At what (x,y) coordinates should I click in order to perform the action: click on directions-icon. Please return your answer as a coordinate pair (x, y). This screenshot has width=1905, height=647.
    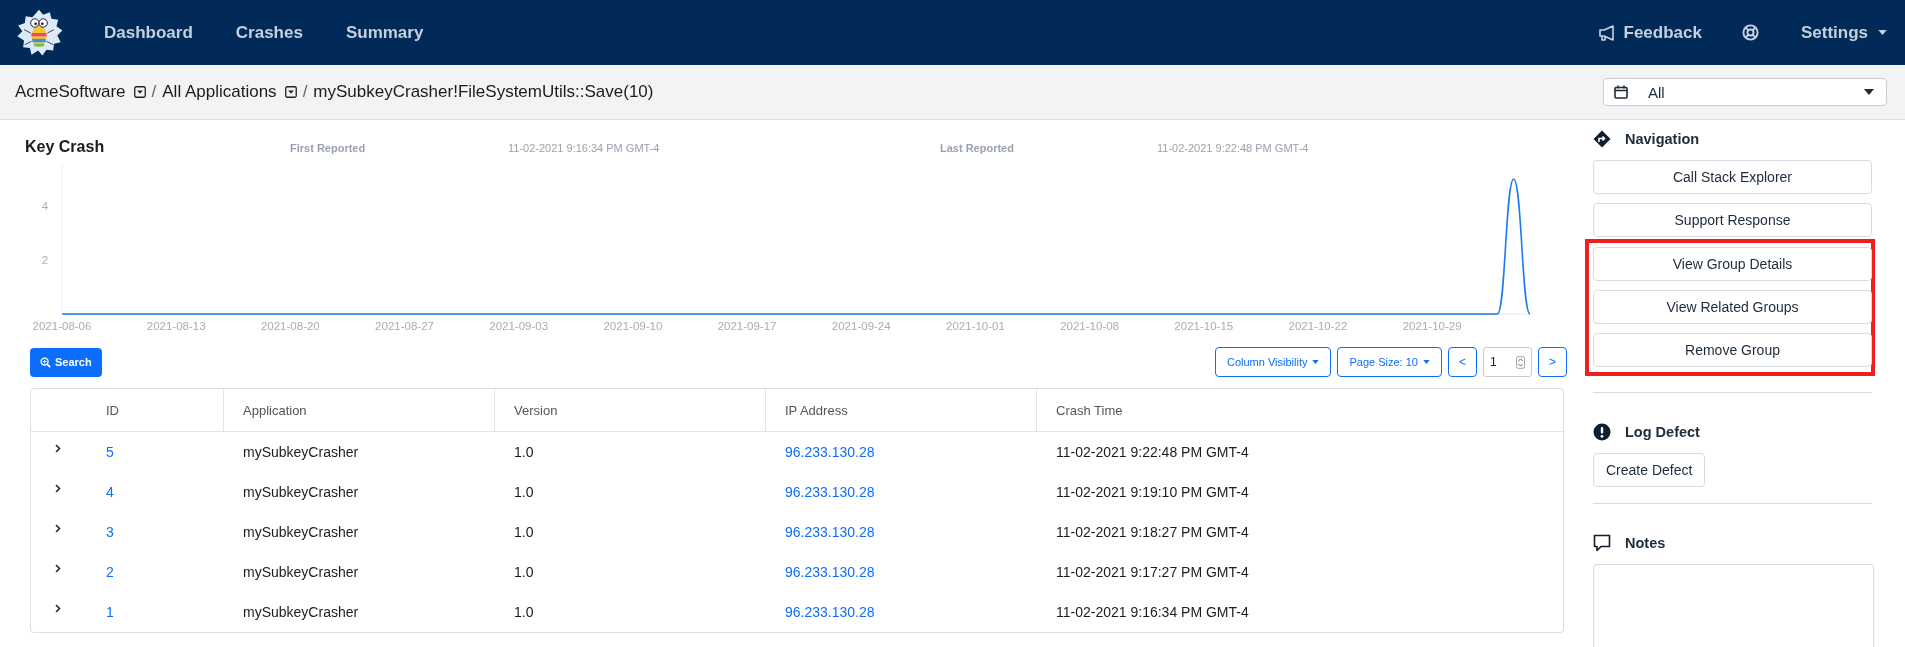
    Looking at the image, I should click on (1602, 139).